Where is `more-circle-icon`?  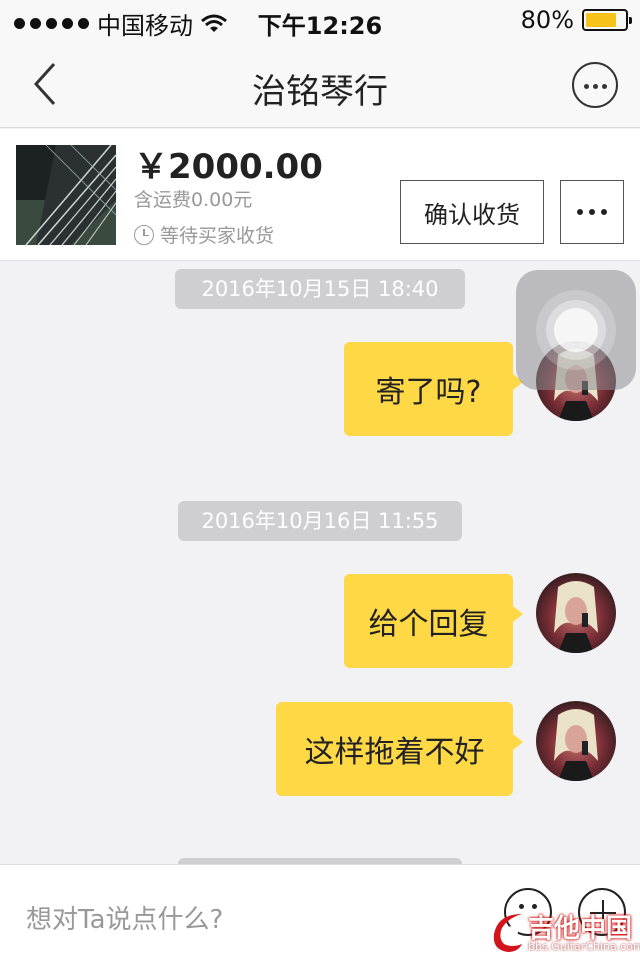
more-circle-icon is located at coordinates (595, 85).